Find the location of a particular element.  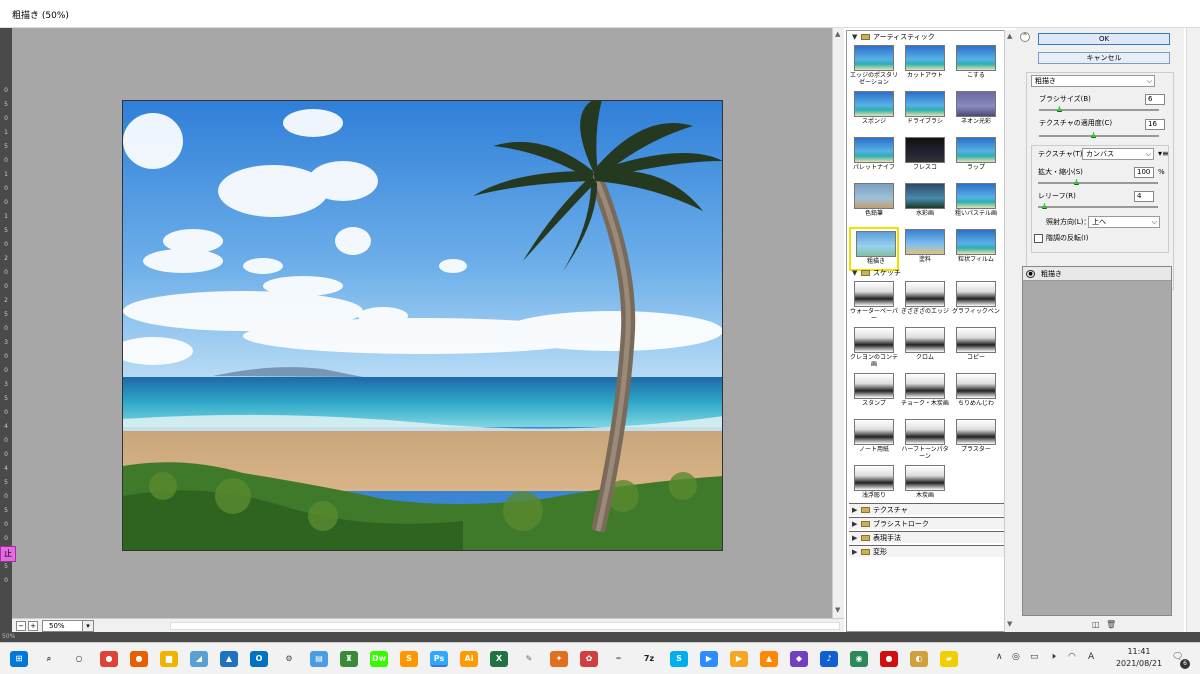

filter-thumb: 粒状フィルム is located at coordinates (976, 249).